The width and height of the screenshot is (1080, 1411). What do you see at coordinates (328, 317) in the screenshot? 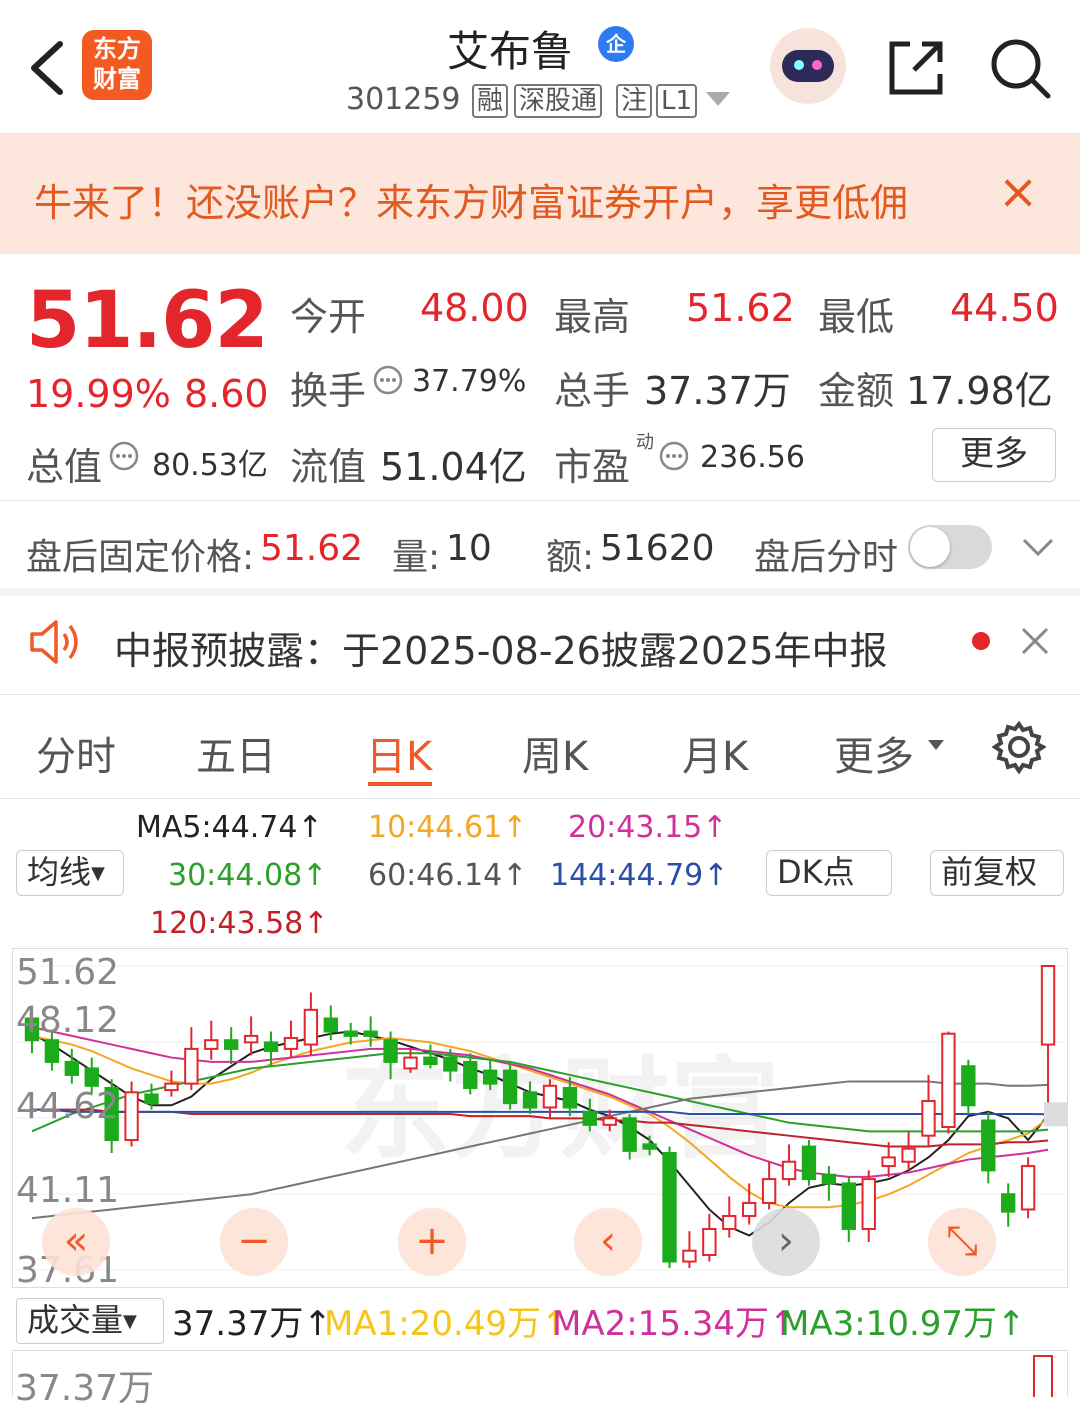
I see `open-label: 今开` at bounding box center [328, 317].